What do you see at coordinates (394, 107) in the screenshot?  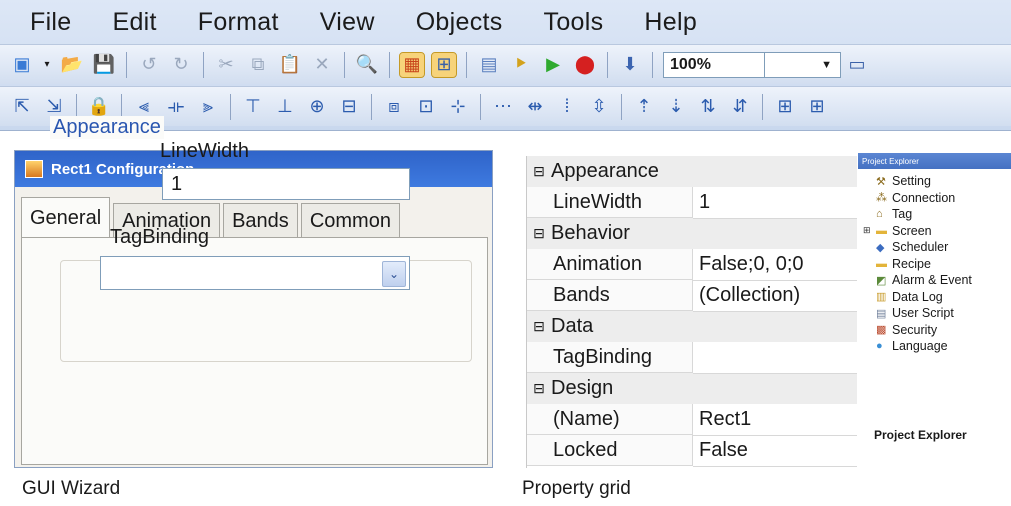 I see `same-size-icon: ⧈` at bounding box center [394, 107].